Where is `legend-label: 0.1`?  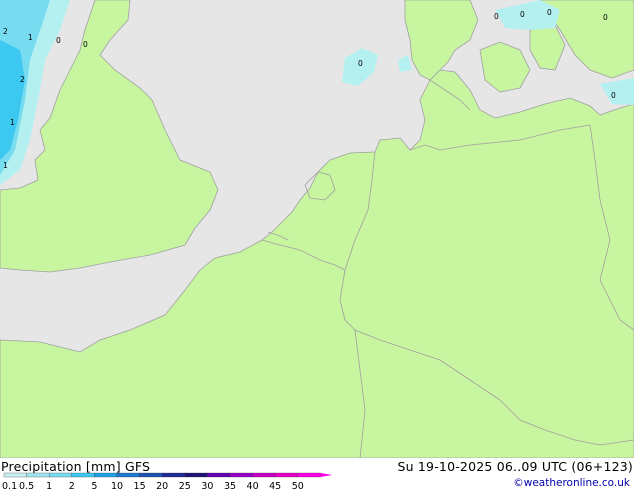
legend-label: 0.1 is located at coordinates (9, 485).